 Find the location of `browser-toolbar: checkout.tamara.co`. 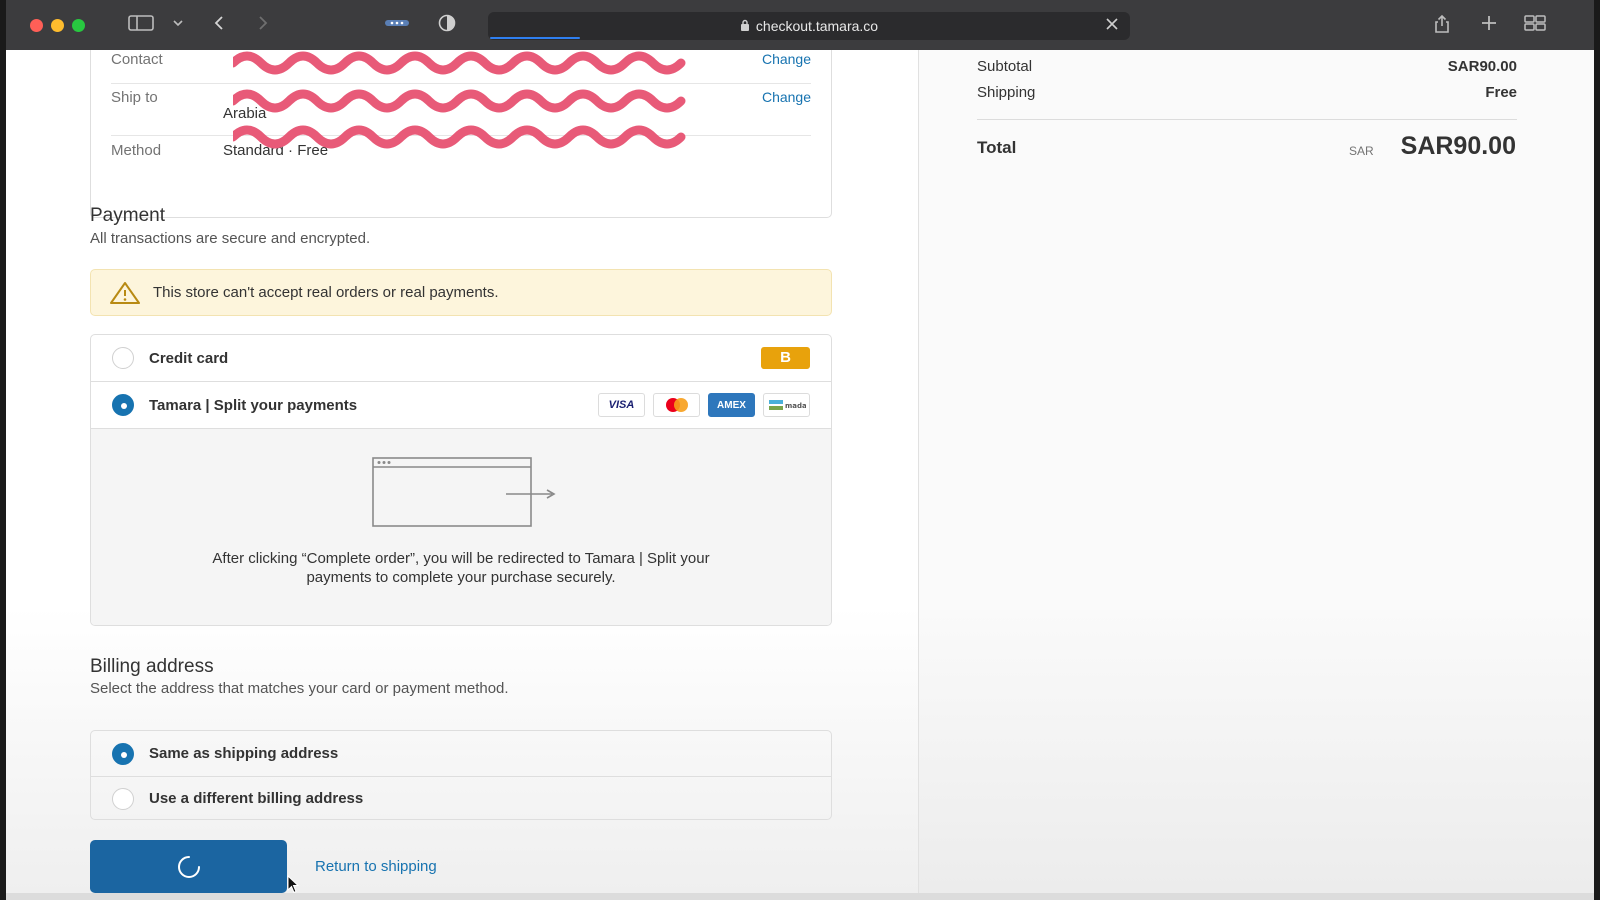

browser-toolbar: checkout.tamara.co is located at coordinates (800, 25).